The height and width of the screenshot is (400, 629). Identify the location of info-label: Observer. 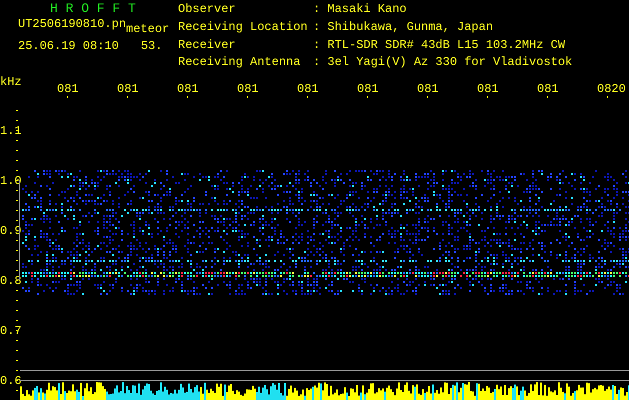
(207, 11).